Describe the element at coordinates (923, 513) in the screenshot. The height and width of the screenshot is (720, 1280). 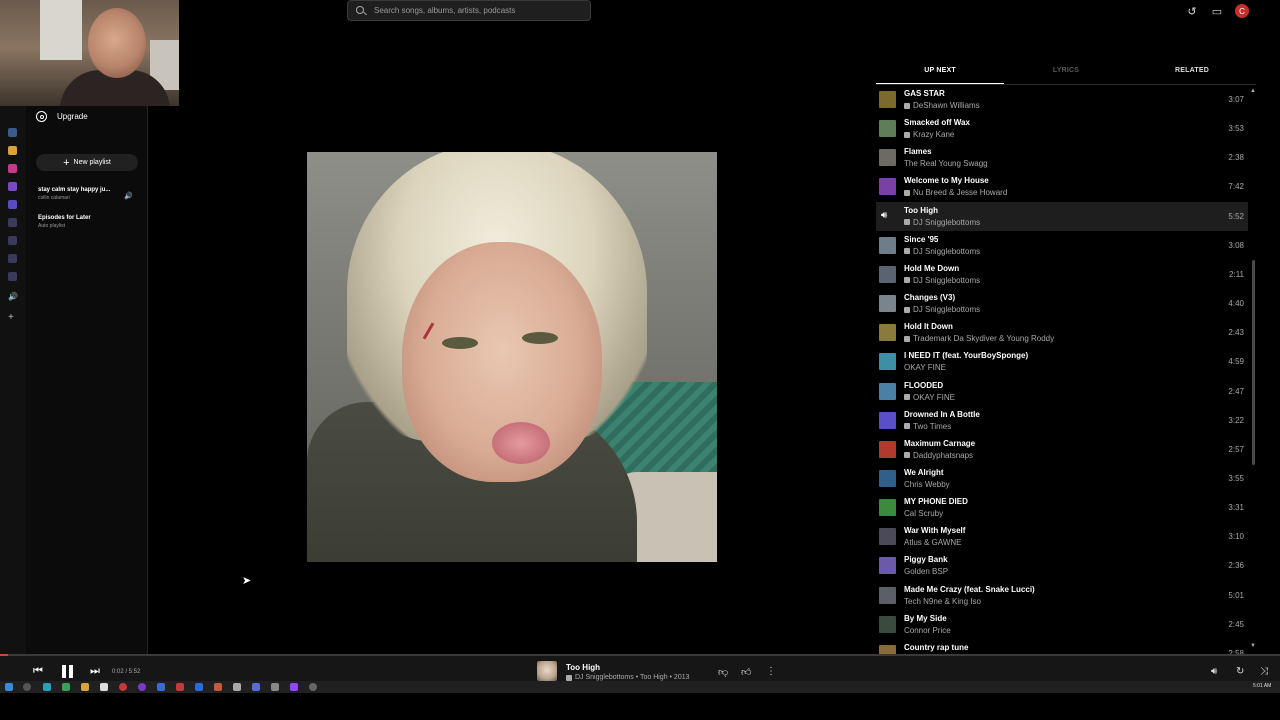
I see `track-artist-name: Cal Scruby` at that location.